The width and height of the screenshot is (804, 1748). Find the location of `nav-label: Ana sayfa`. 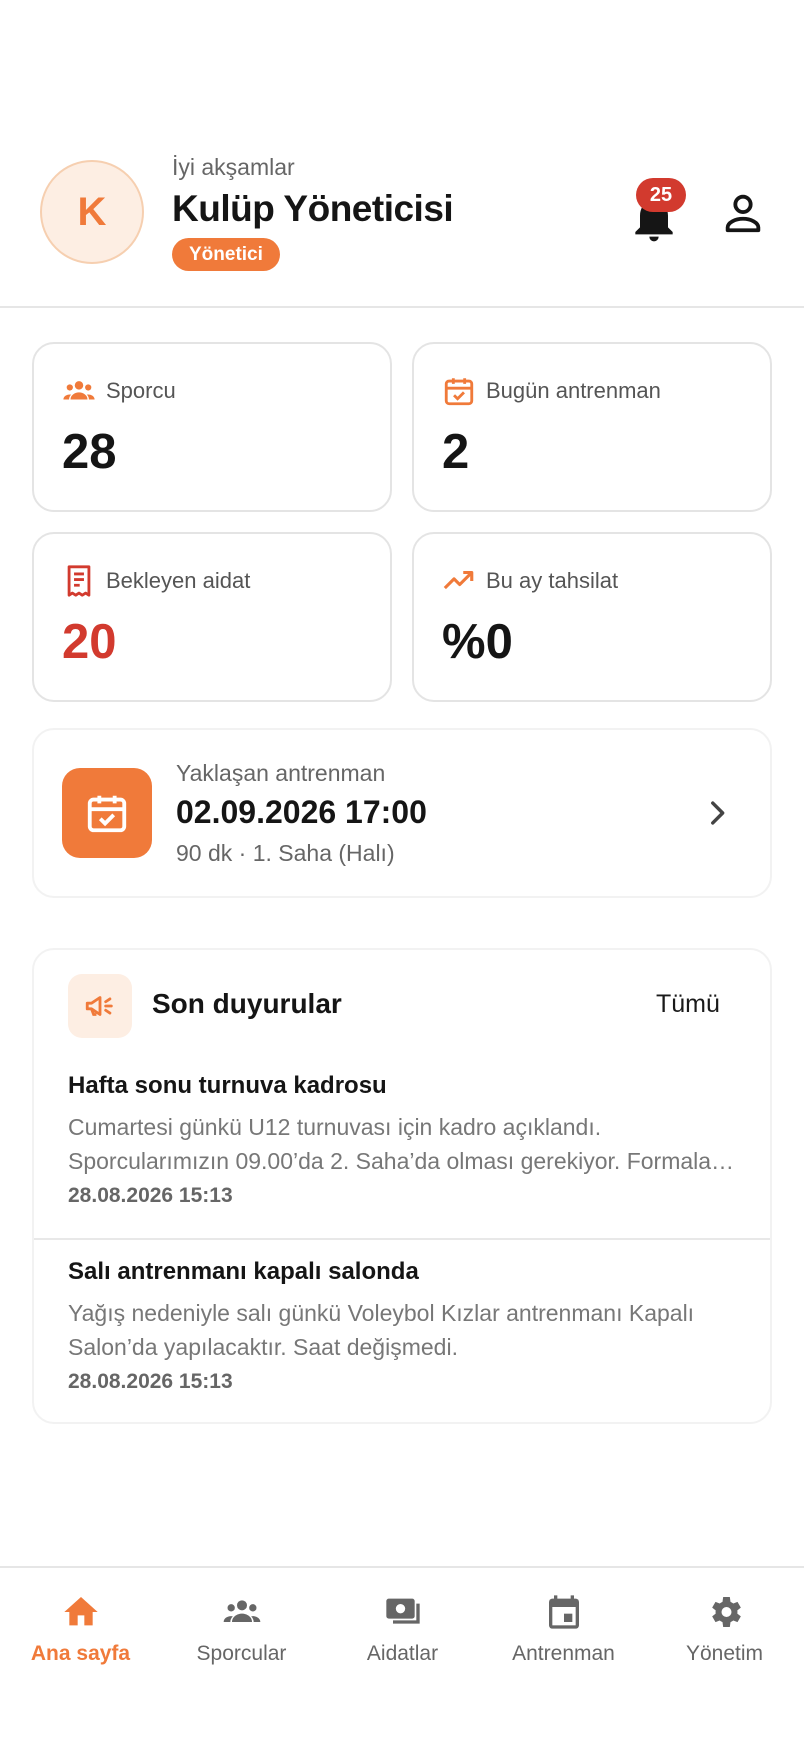

nav-label: Ana sayfa is located at coordinates (80, 1653).